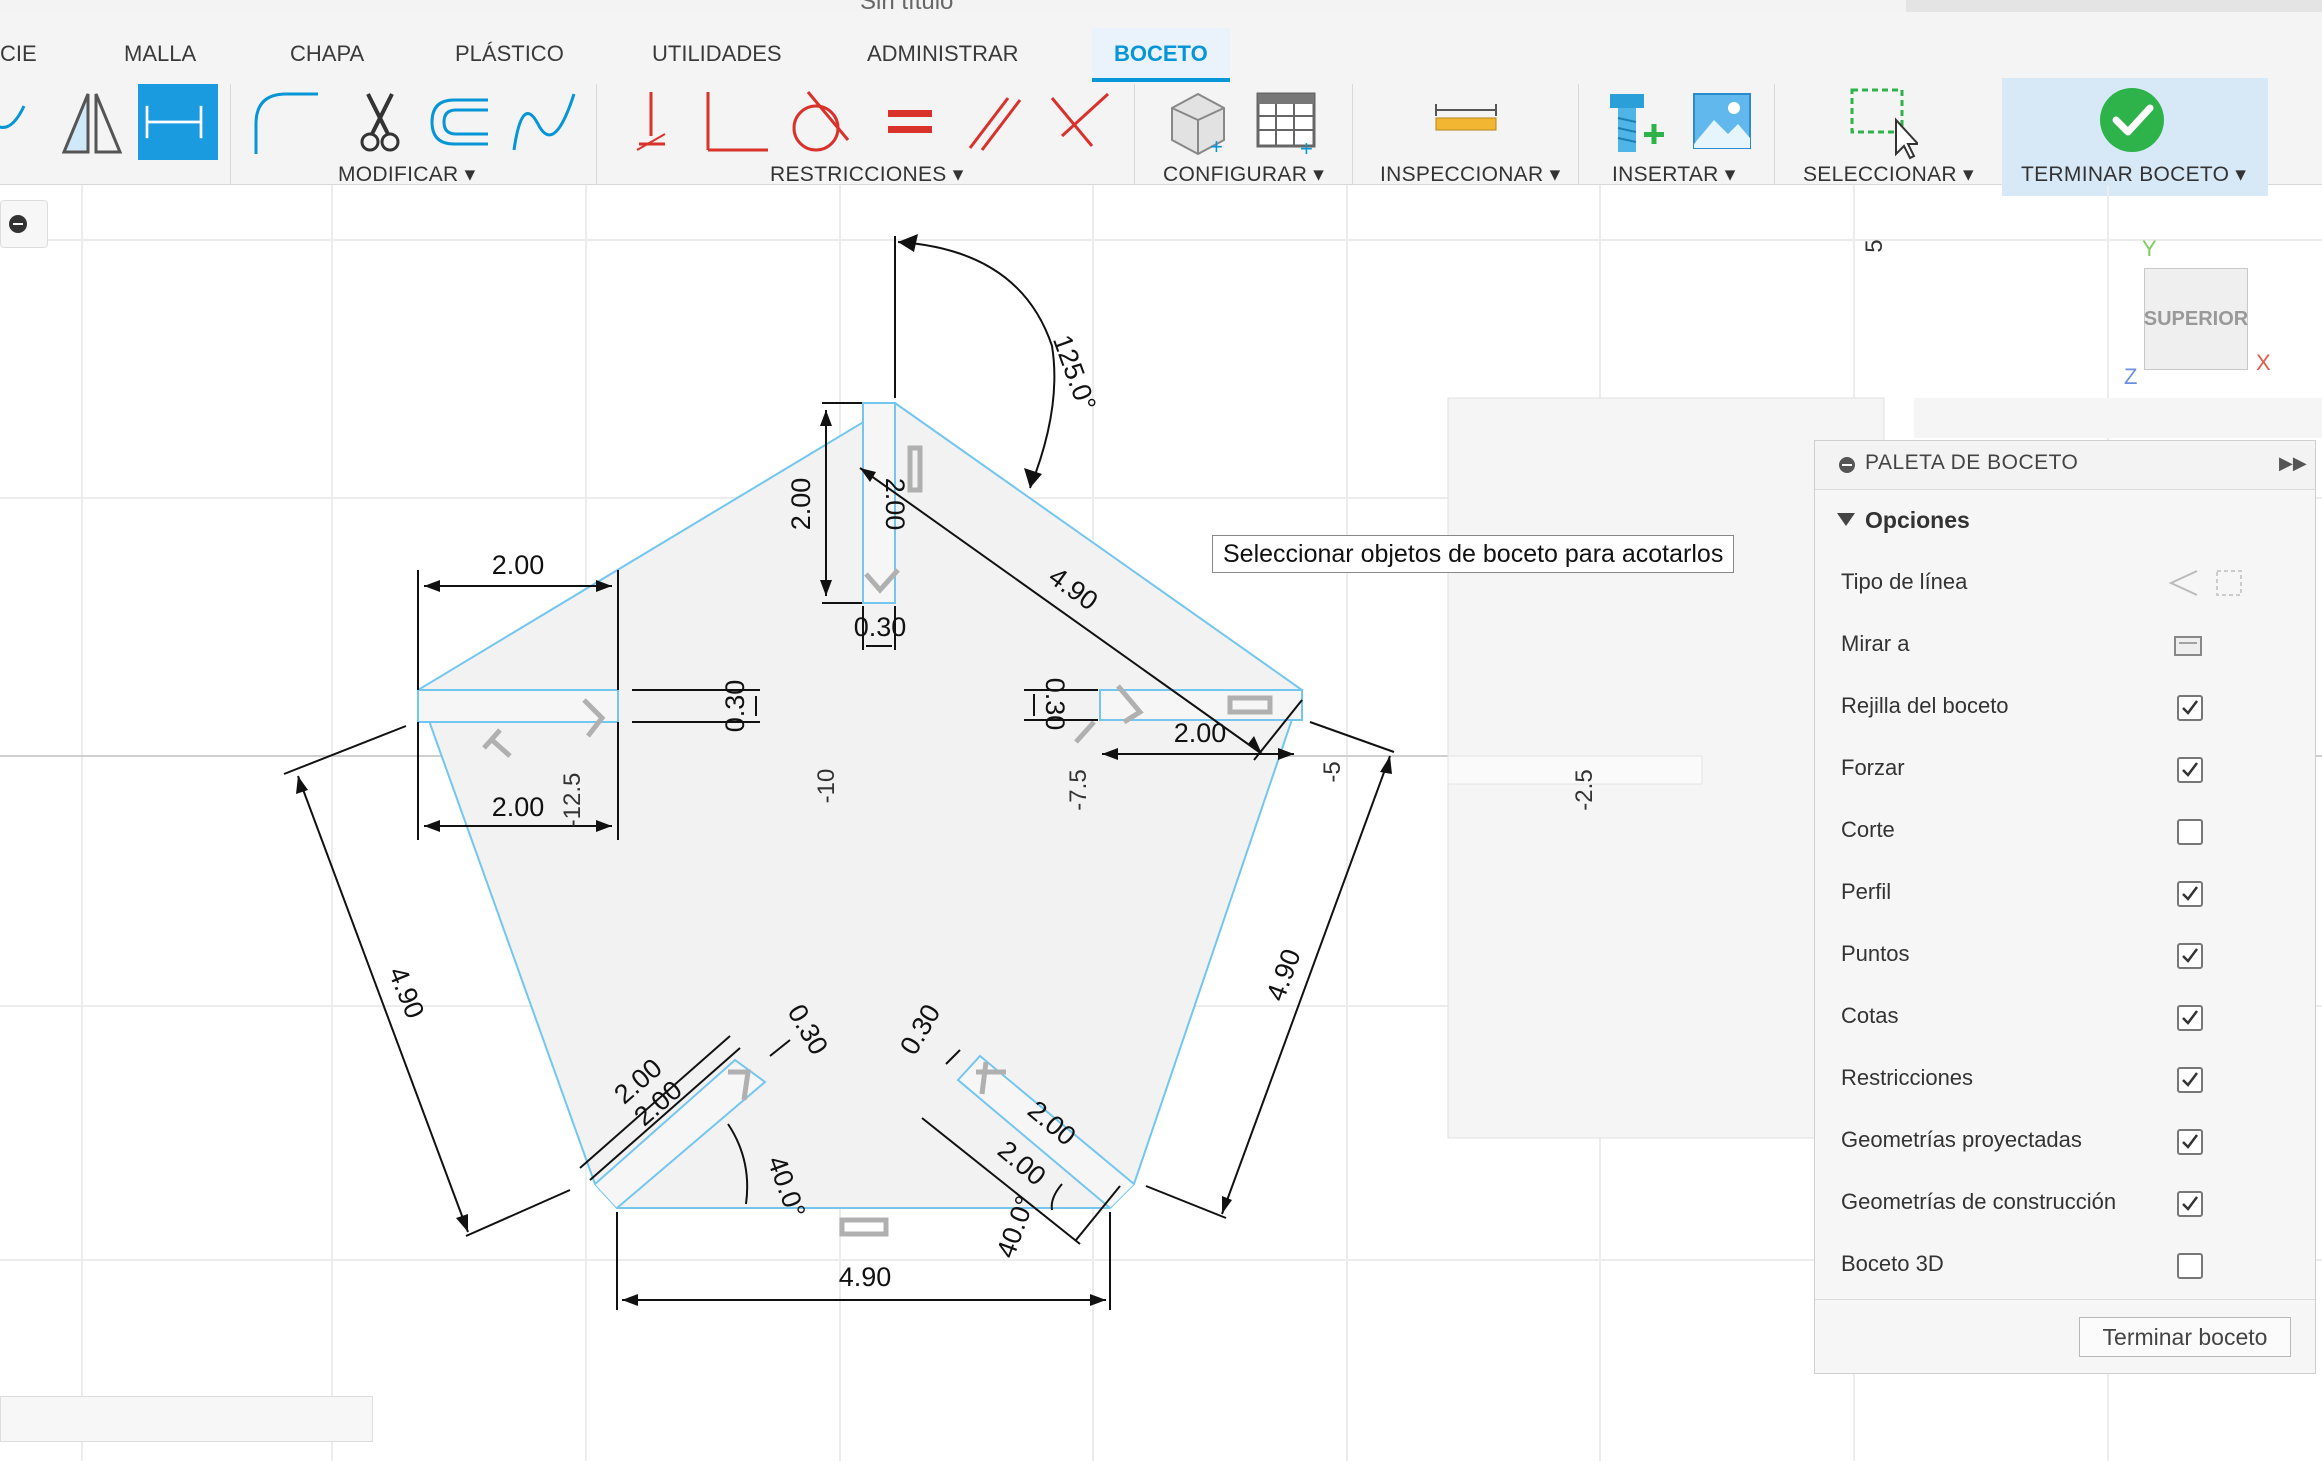 The image size is (2322, 1461). Describe the element at coordinates (1674, 174) in the screenshot. I see `group-insertar: INSERTAR ▾` at that location.